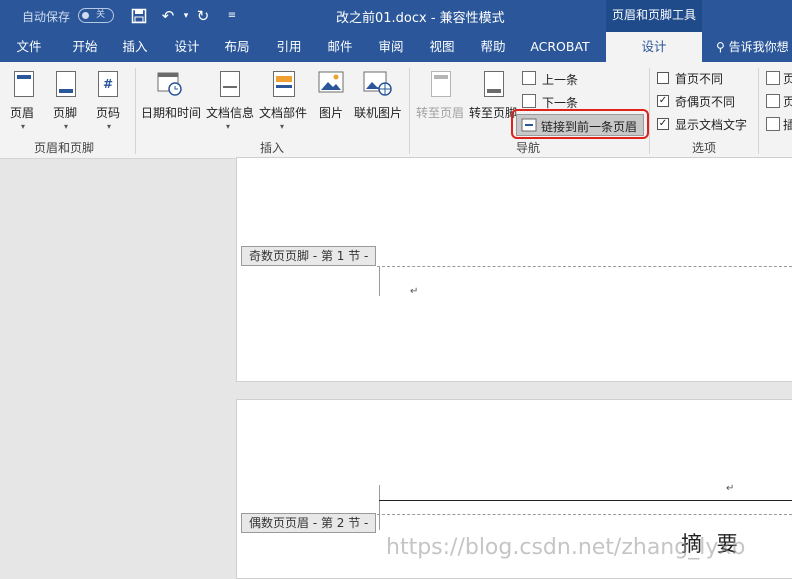  What do you see at coordinates (108, 84) in the screenshot?
I see `page-number-icon: #` at bounding box center [108, 84].